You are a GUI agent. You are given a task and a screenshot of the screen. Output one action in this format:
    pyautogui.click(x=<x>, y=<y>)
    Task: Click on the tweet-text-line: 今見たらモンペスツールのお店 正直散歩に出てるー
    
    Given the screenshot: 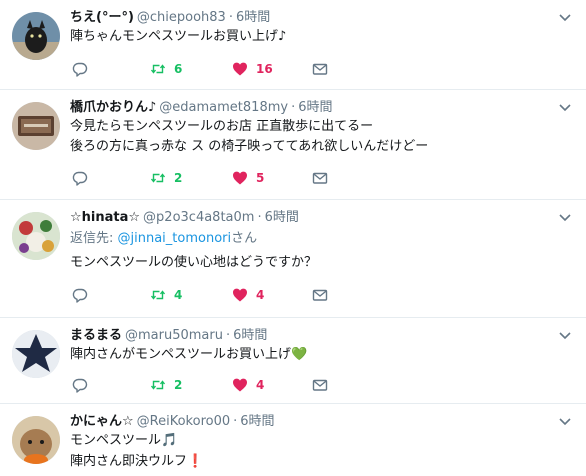 What is the action you would take?
    pyautogui.click(x=222, y=126)
    